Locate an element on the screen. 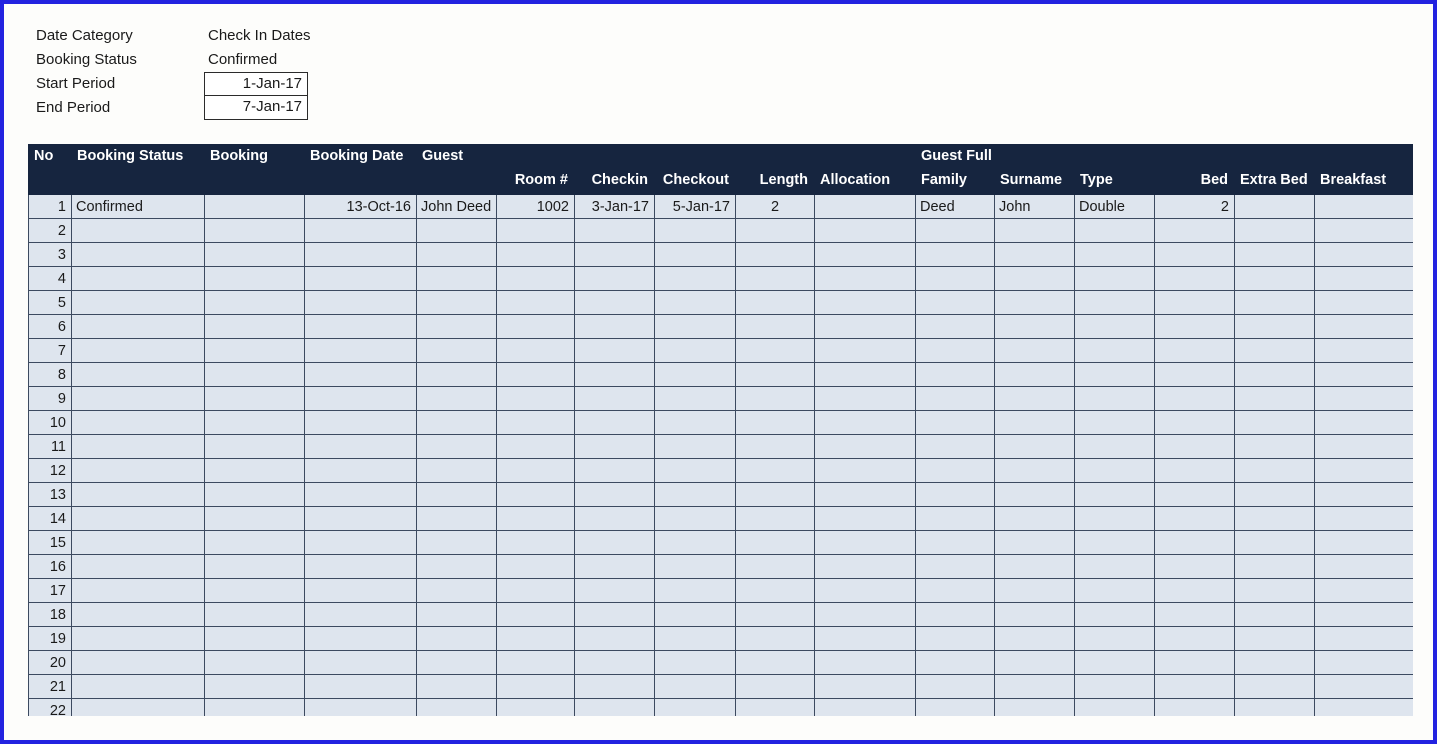 The height and width of the screenshot is (744, 1437). table-cell-booking_status: Confirmed is located at coordinates (138, 206).